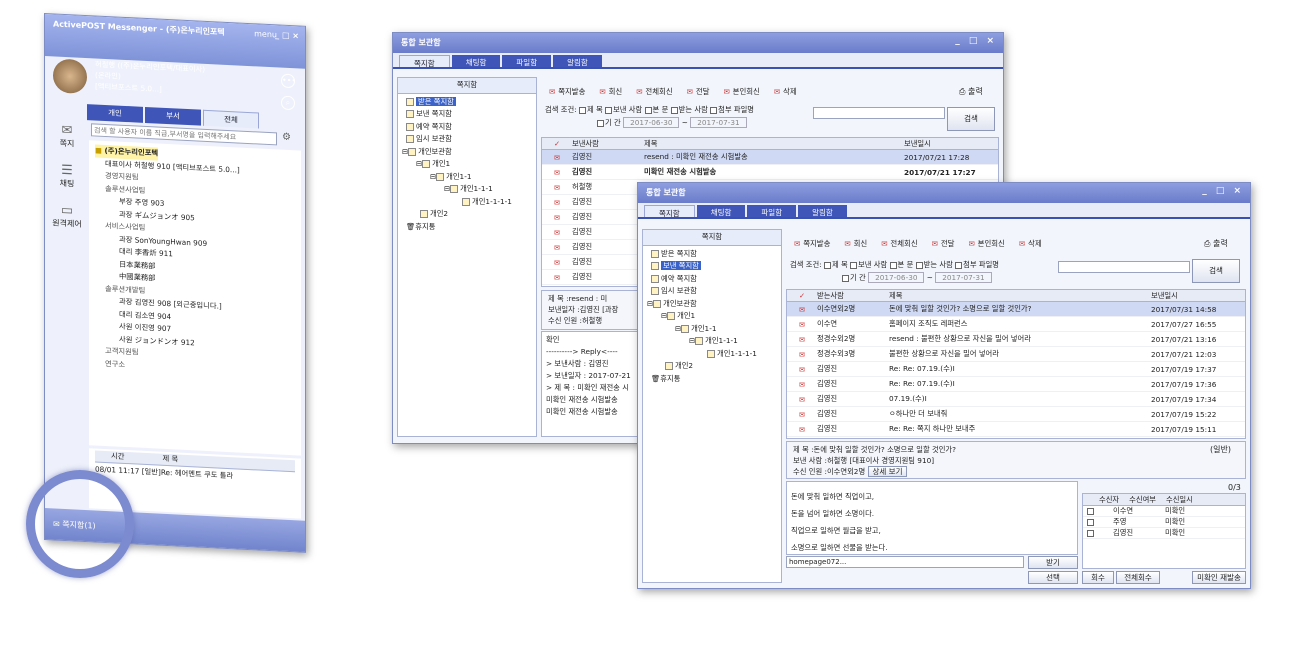 The image size is (1316, 661). I want to click on w1-reply-button: 회신, so click(611, 91).